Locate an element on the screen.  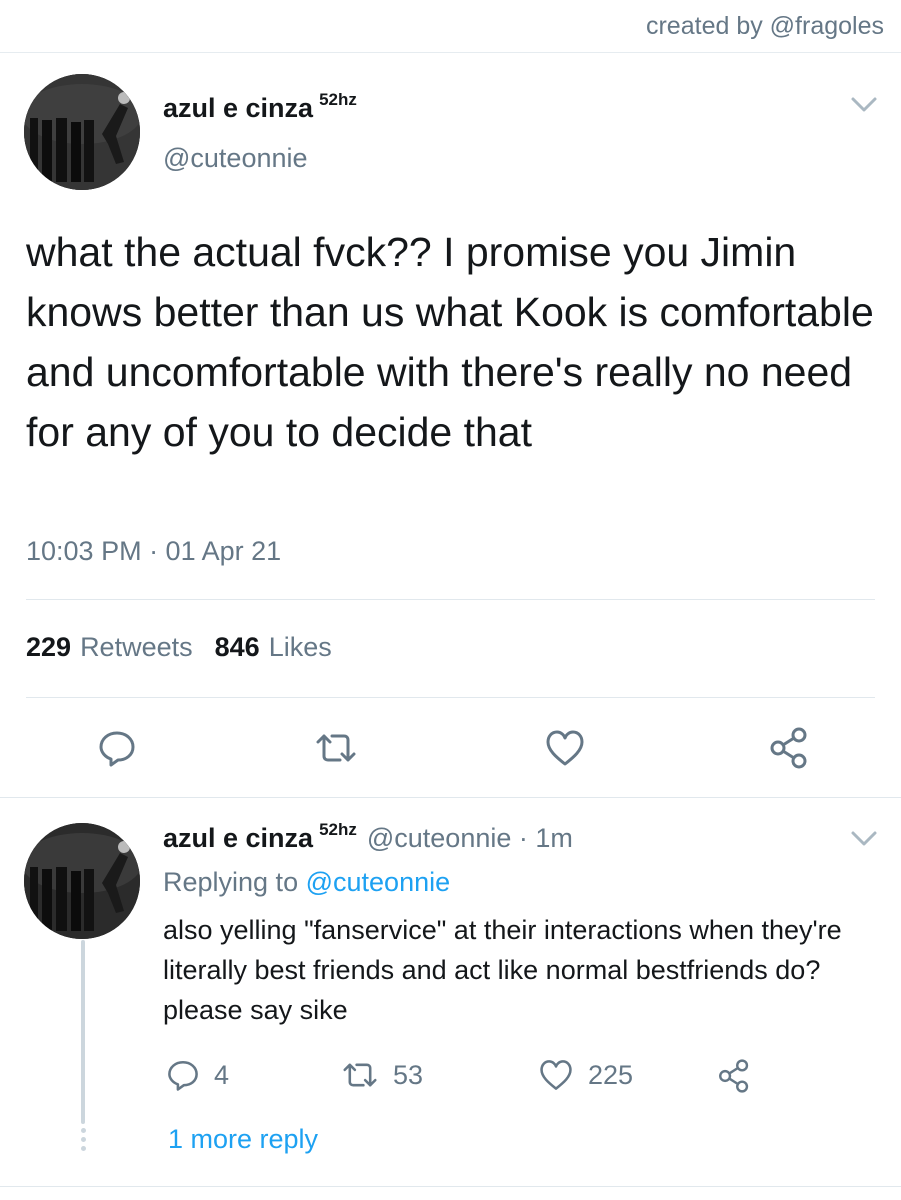
user-handle: @cuteonnie · 1m is located at coordinates (470, 838).